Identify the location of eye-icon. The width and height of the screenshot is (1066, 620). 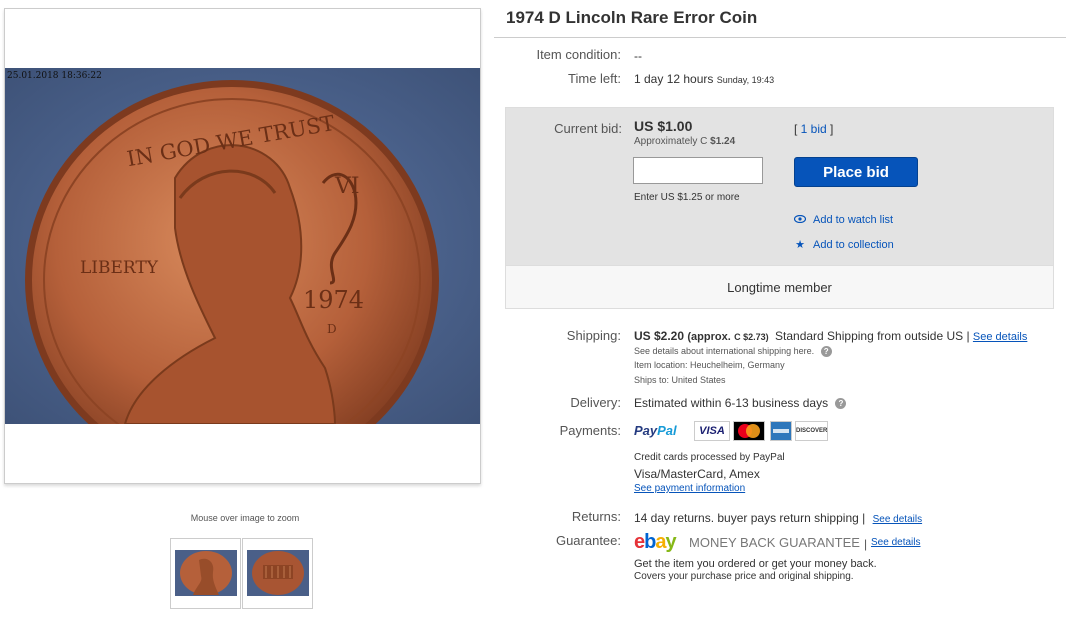
(800, 220).